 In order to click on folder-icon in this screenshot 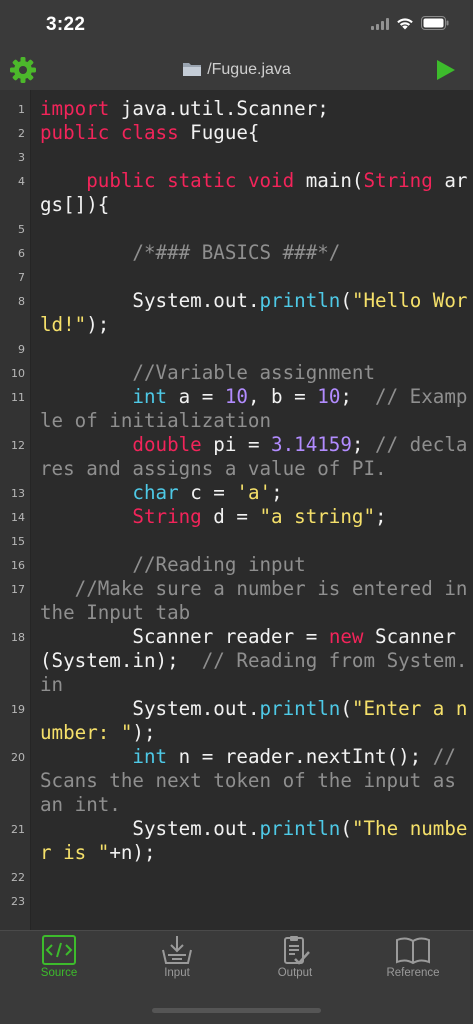, I will do `click(192, 69)`.